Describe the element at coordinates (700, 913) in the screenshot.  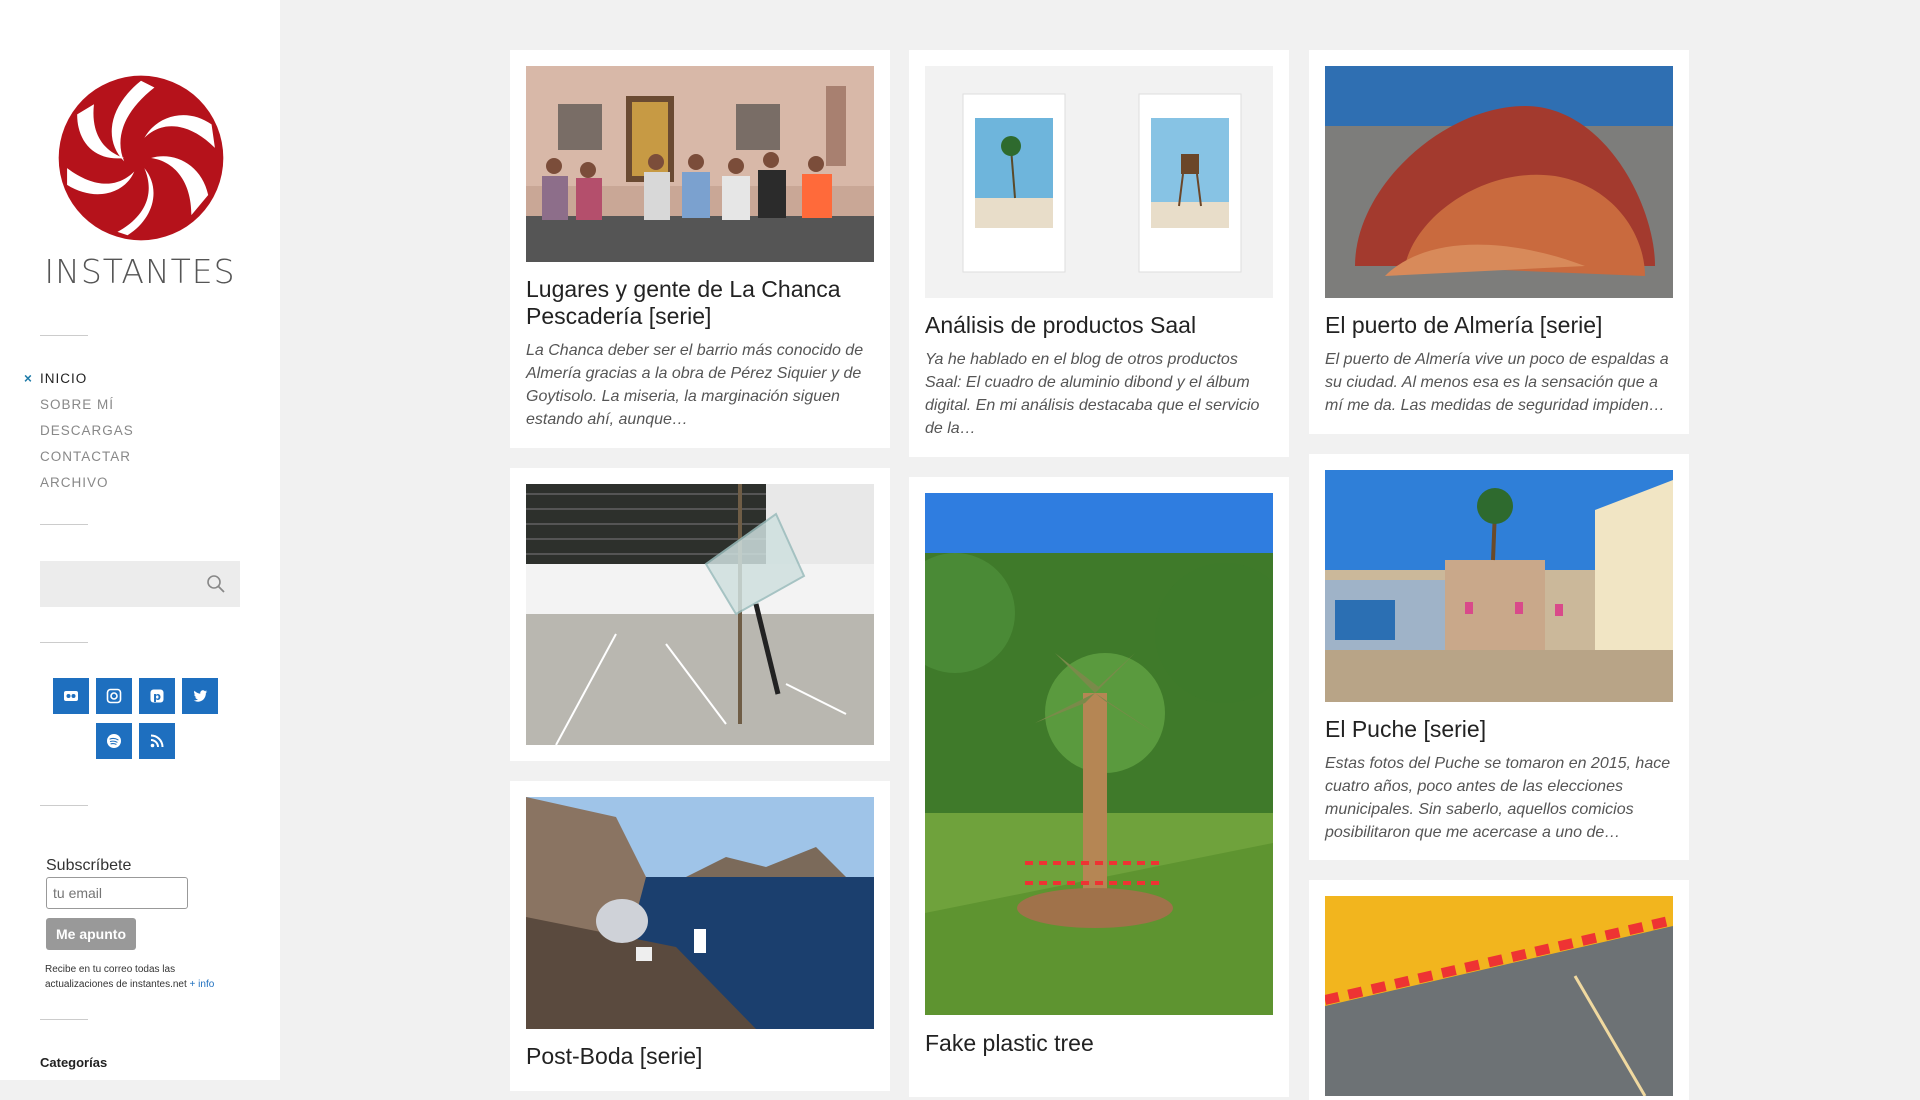
I see `post-thumbnail-post-boda` at that location.